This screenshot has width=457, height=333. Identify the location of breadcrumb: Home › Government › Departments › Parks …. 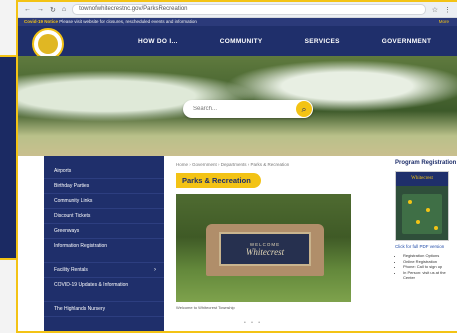
(233, 164).